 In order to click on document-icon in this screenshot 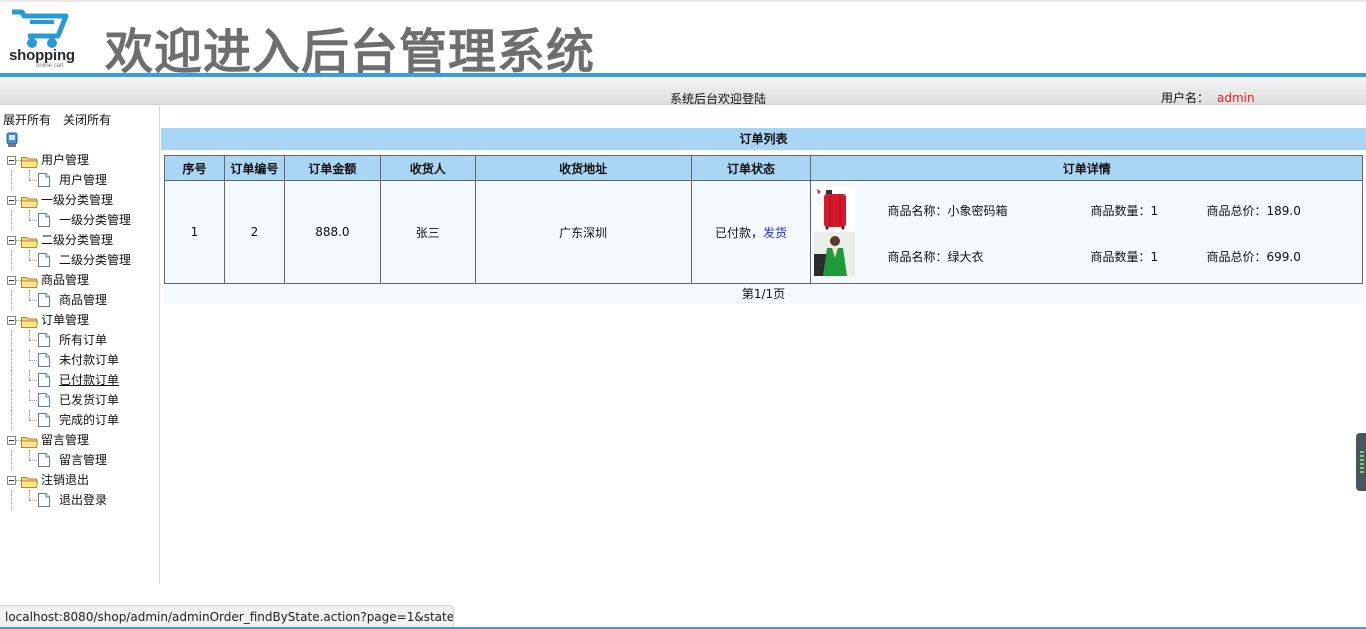, I will do `click(44, 503)`.